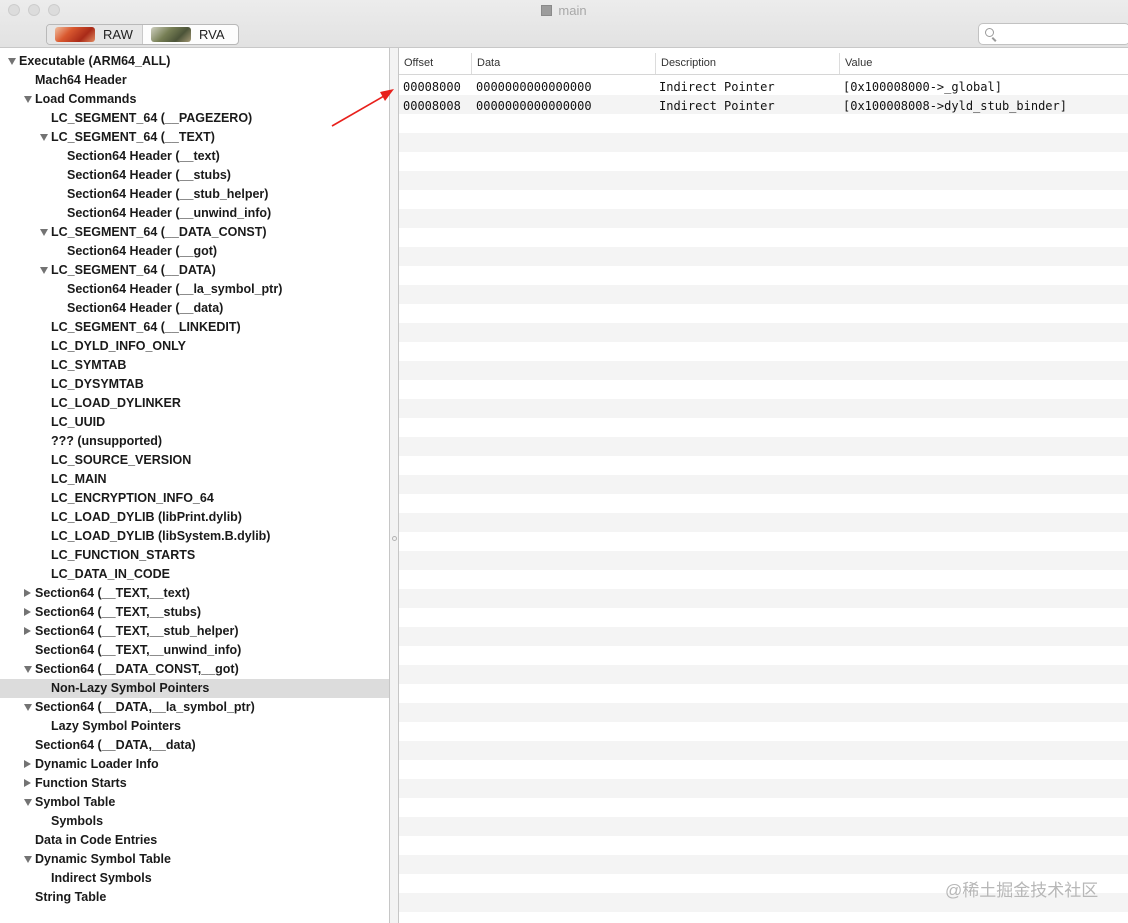 Image resolution: width=1128 pixels, height=923 pixels. What do you see at coordinates (989, 32) in the screenshot?
I see `search-icon` at bounding box center [989, 32].